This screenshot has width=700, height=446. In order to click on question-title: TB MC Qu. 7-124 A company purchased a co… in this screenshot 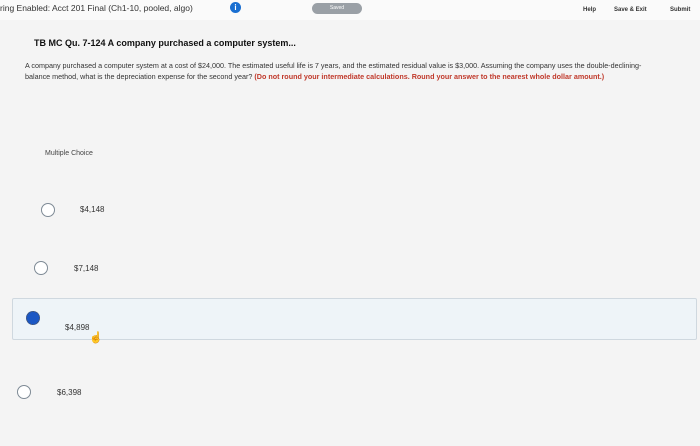, I will do `click(165, 43)`.